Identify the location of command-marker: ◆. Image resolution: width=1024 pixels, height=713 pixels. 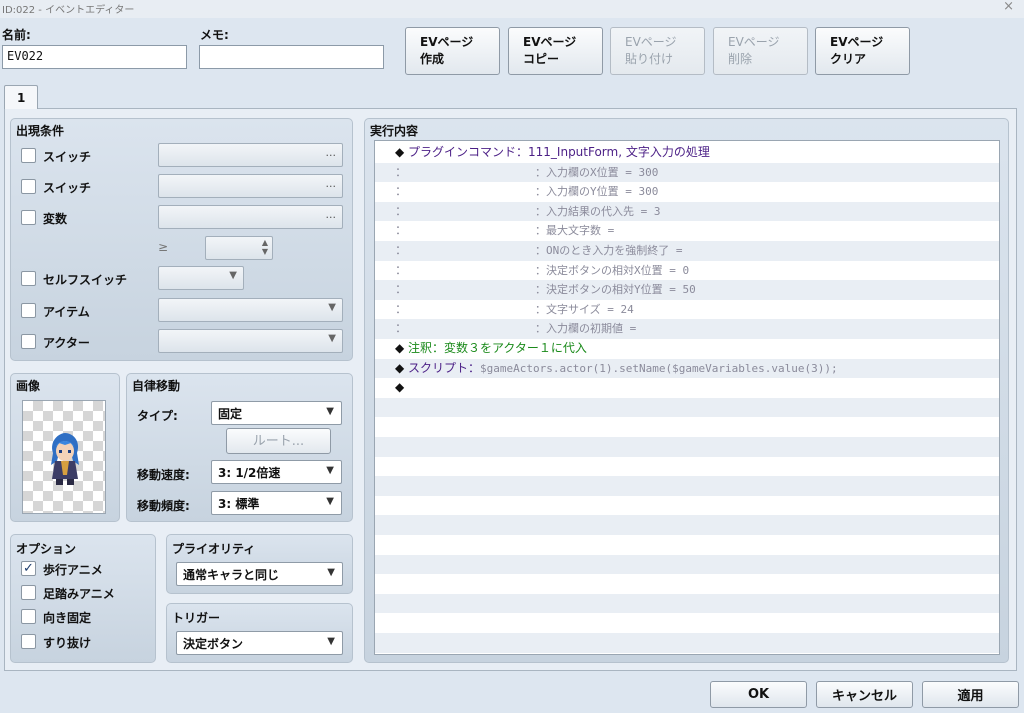
(400, 367).